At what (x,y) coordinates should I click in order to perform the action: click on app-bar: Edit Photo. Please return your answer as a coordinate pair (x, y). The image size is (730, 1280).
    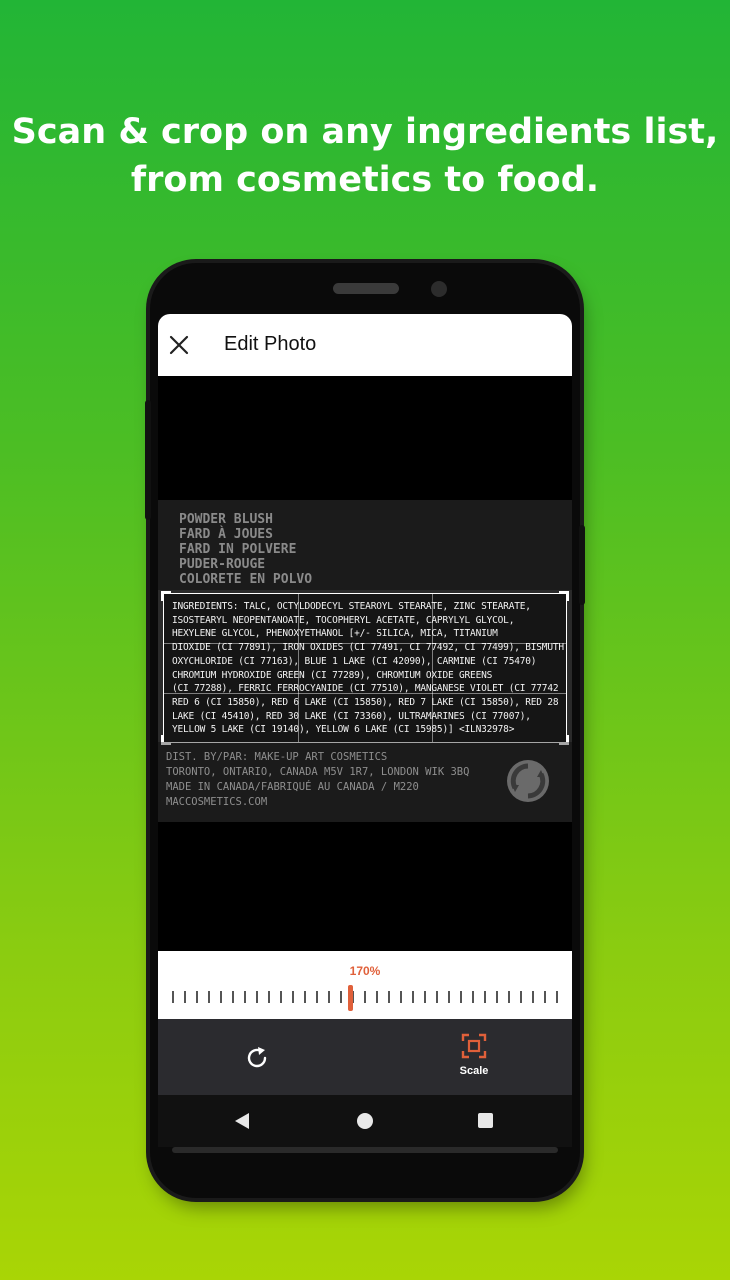
    Looking at the image, I should click on (365, 345).